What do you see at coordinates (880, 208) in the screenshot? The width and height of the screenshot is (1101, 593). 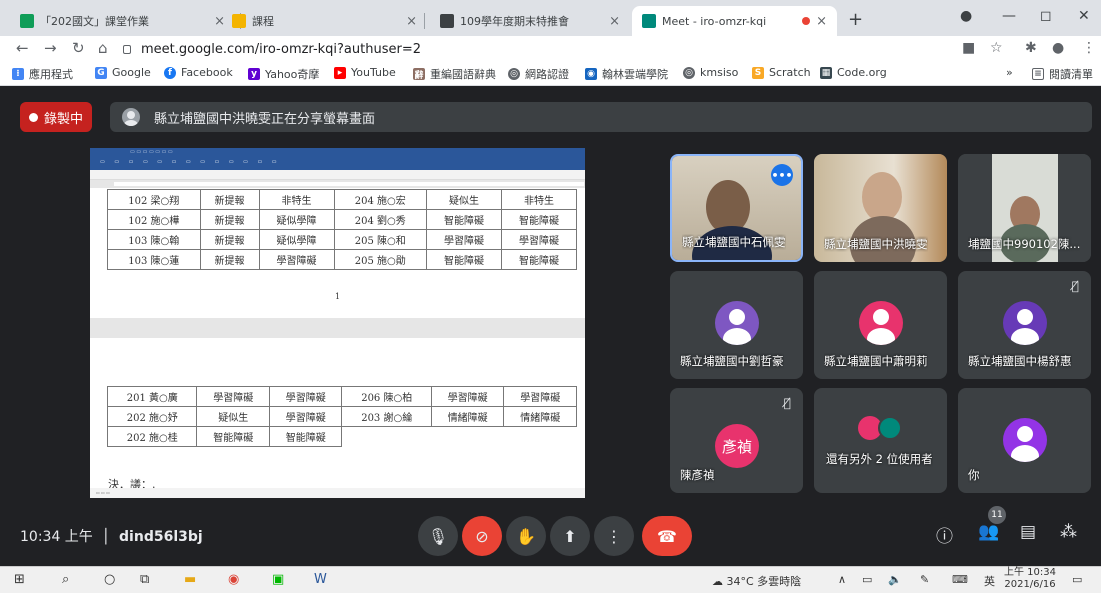 I see `participant-tile: 縣立埔鹽國中洪曉雯` at bounding box center [880, 208].